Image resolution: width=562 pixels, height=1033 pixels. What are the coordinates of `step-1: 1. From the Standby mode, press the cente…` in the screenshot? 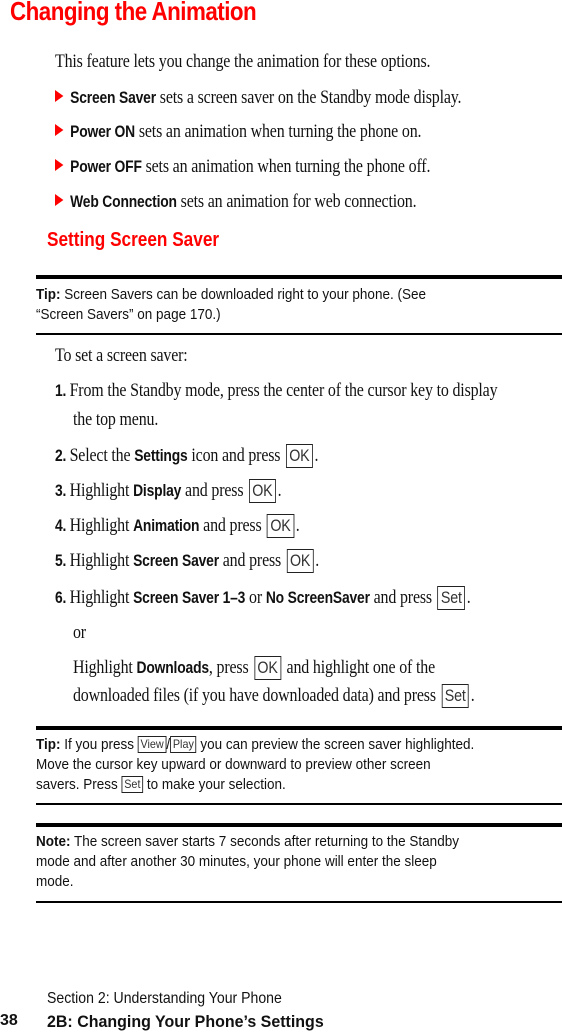 It's located at (276, 390).